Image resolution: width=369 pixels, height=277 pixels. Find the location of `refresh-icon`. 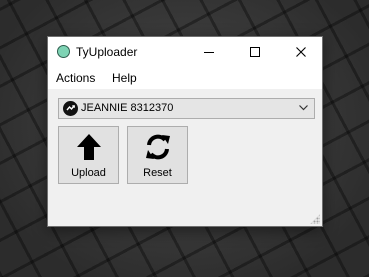

refresh-icon is located at coordinates (158, 147).